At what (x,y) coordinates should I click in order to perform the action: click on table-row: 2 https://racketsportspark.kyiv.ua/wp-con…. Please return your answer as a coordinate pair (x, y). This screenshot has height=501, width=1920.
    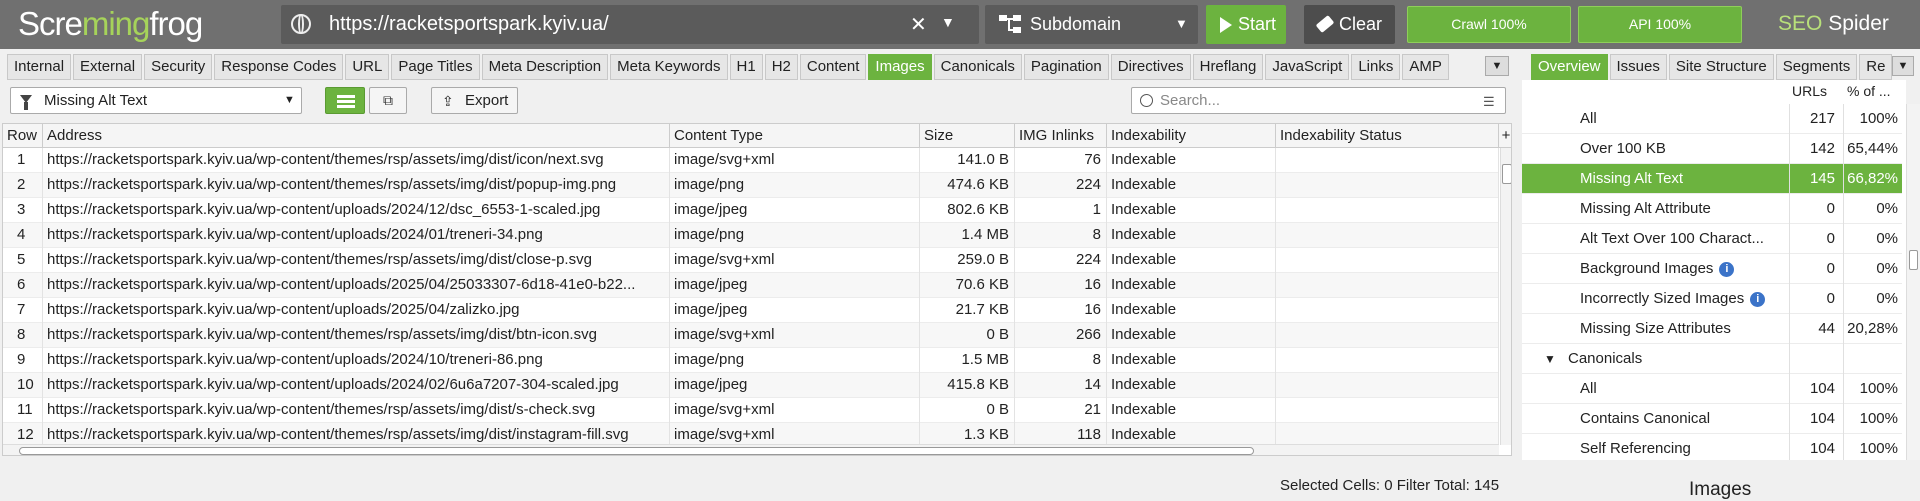
    Looking at the image, I should click on (751, 185).